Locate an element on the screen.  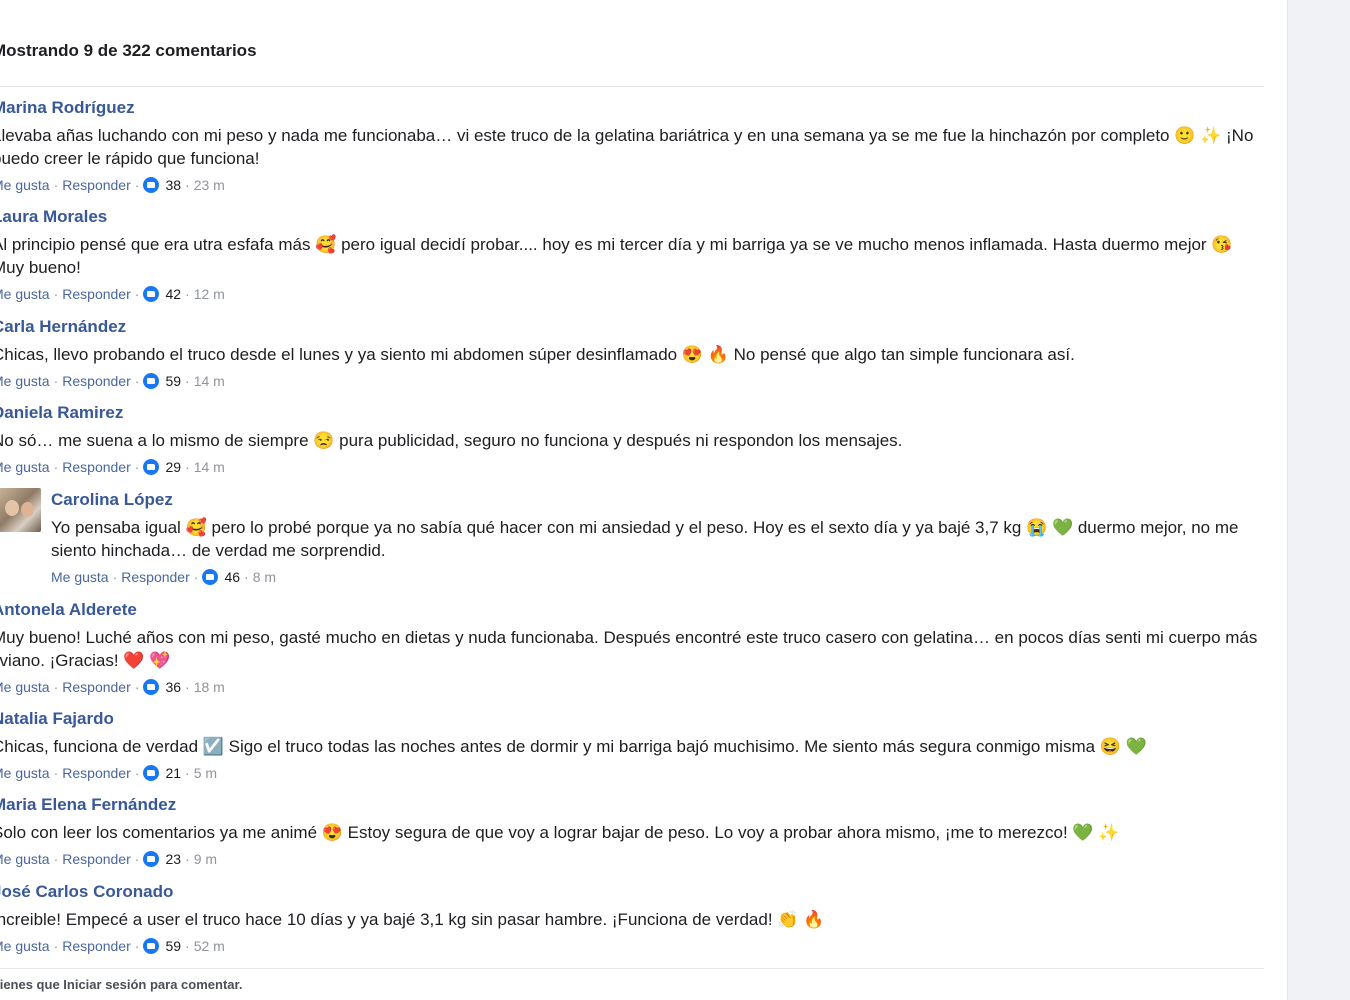
page-background-gutter is located at coordinates (1318, 500).